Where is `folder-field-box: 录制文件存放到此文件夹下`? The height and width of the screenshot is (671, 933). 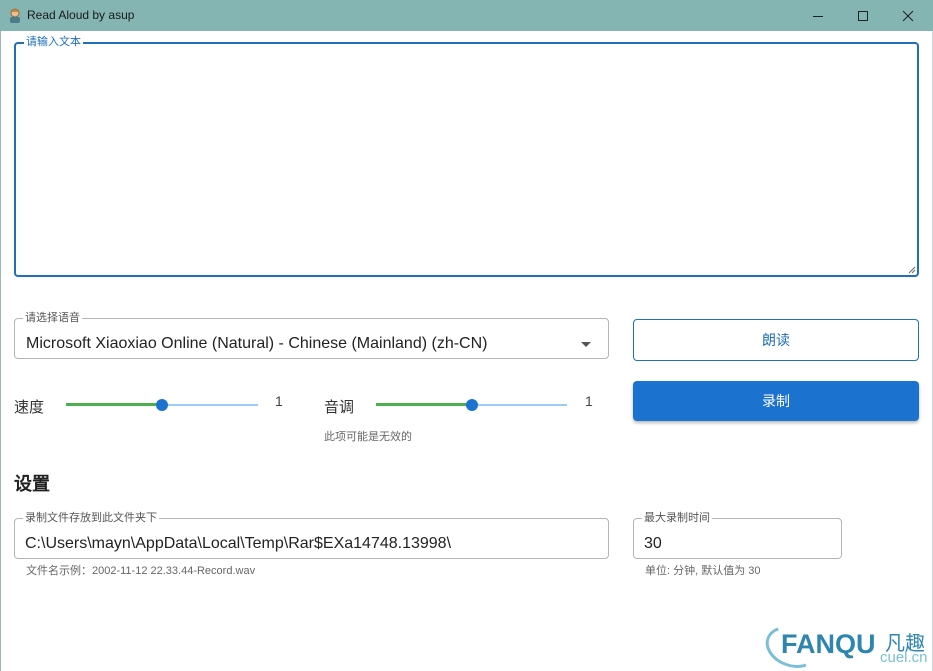 folder-field-box: 录制文件存放到此文件夹下 is located at coordinates (311, 536).